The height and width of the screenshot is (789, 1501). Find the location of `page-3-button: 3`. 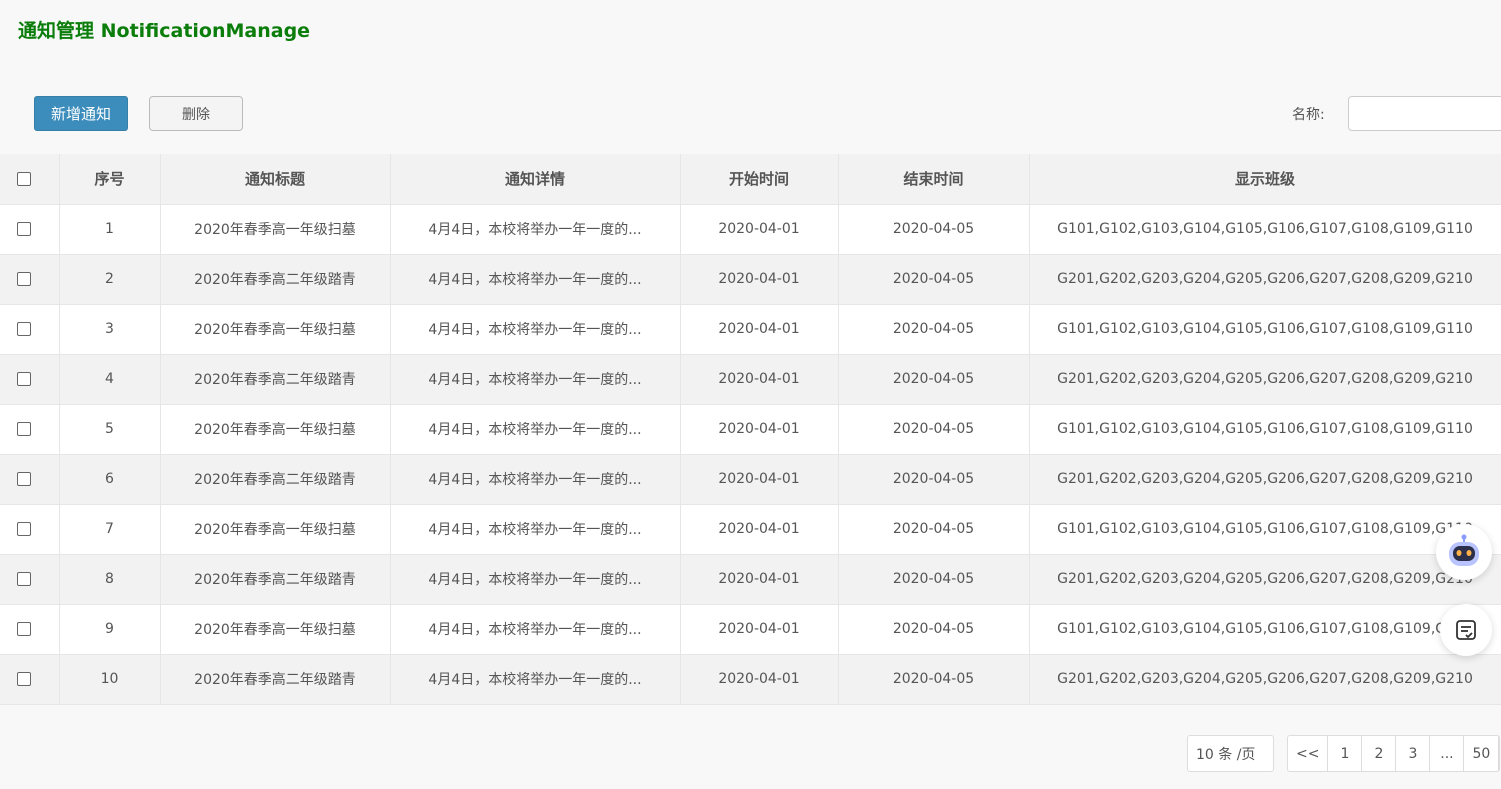

page-3-button: 3 is located at coordinates (1413, 753).